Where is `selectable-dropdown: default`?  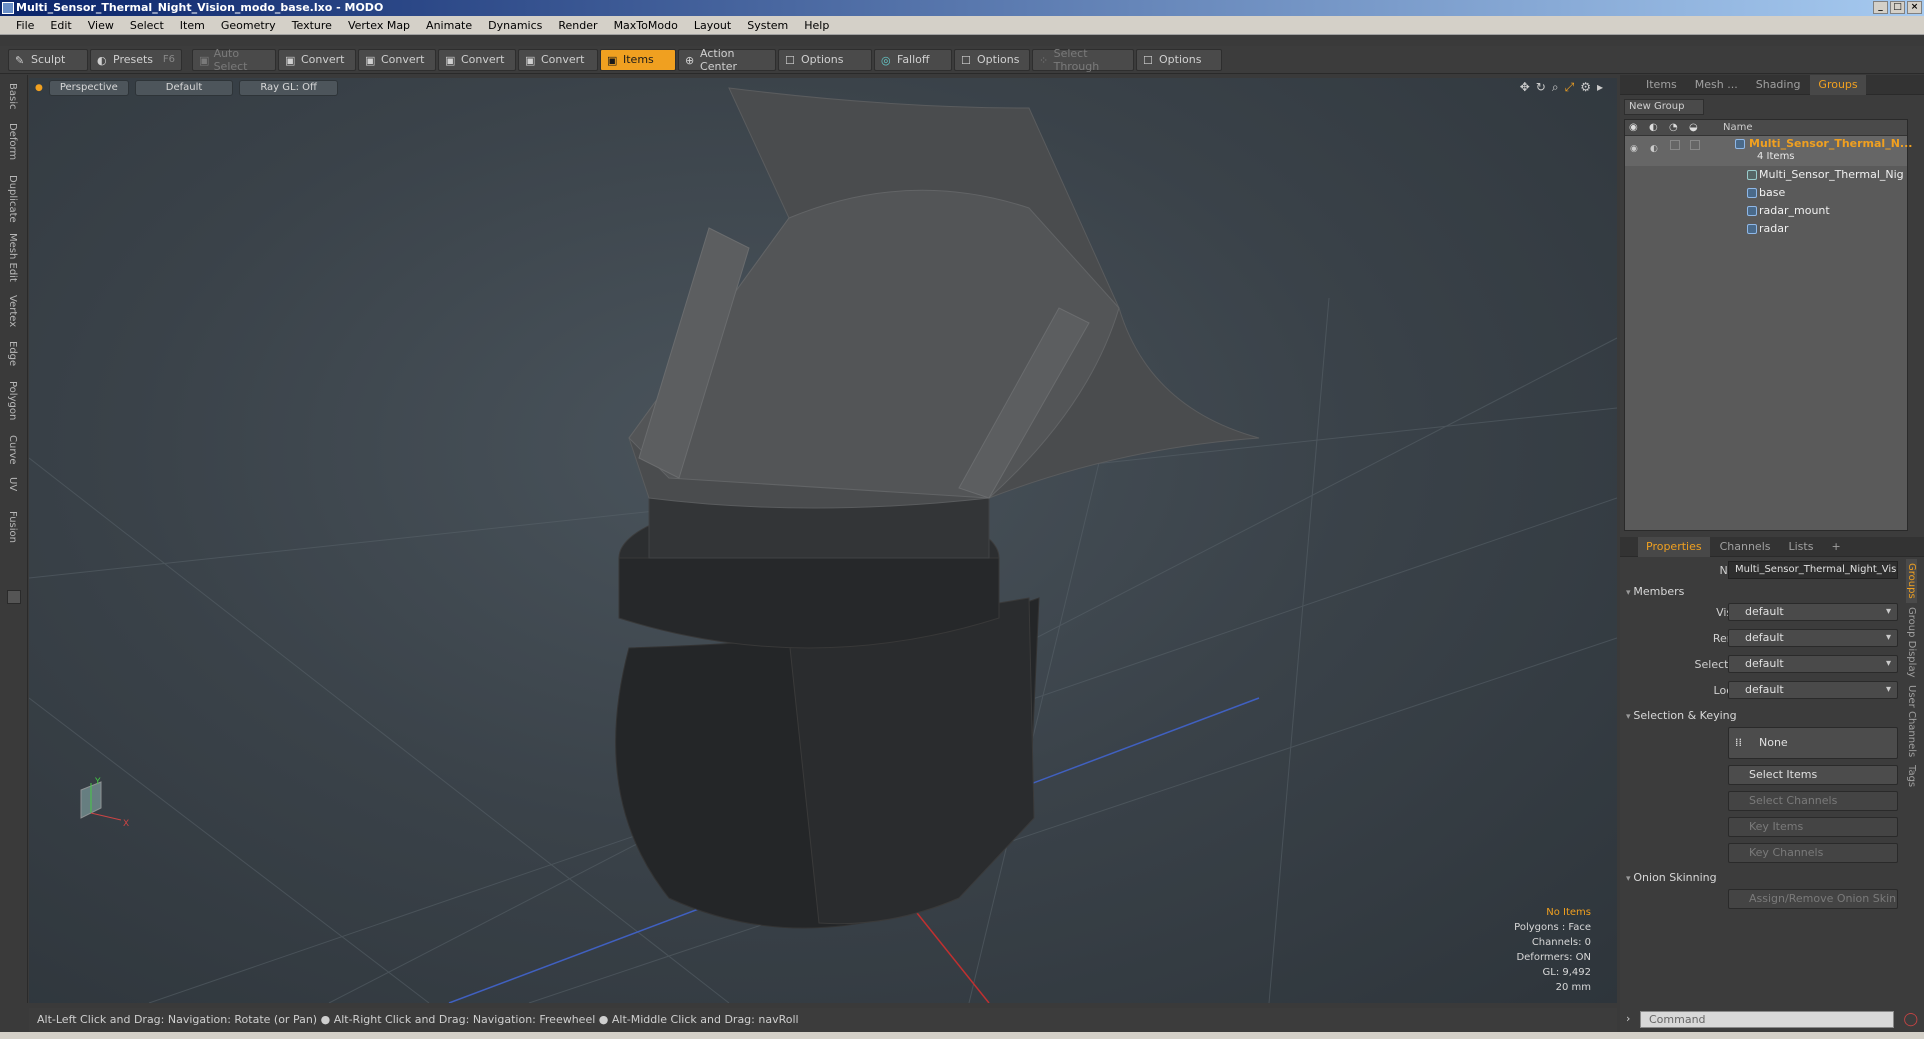 selectable-dropdown: default is located at coordinates (1813, 664).